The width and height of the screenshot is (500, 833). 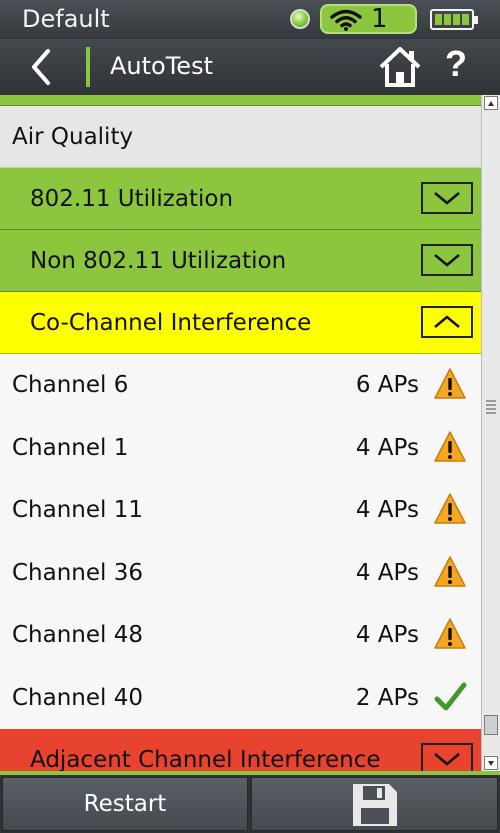 What do you see at coordinates (70, 385) in the screenshot?
I see `channel-label: Channel 6` at bounding box center [70, 385].